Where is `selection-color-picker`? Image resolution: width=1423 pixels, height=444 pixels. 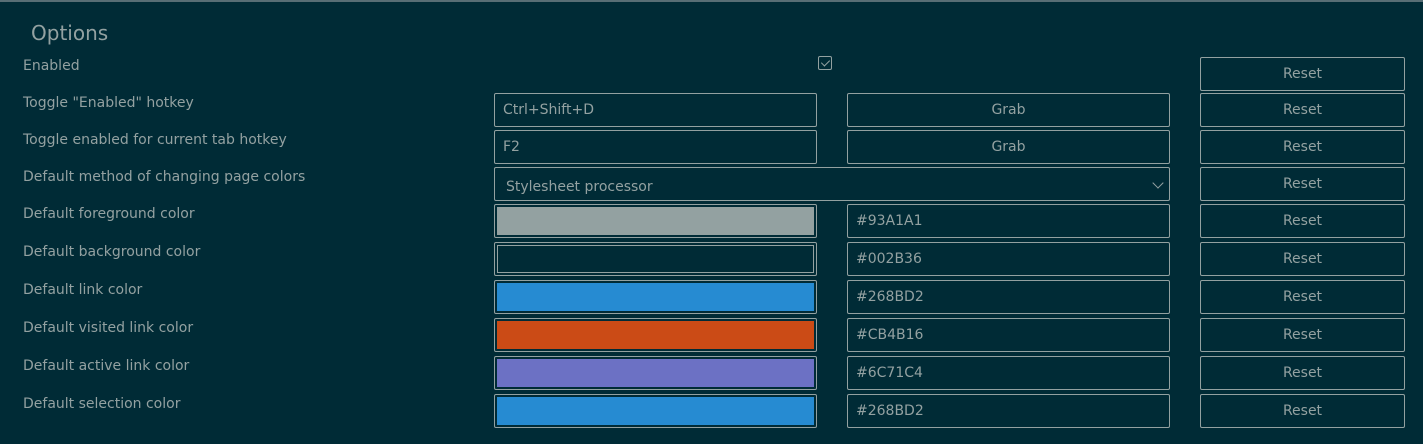 selection-color-picker is located at coordinates (655, 411).